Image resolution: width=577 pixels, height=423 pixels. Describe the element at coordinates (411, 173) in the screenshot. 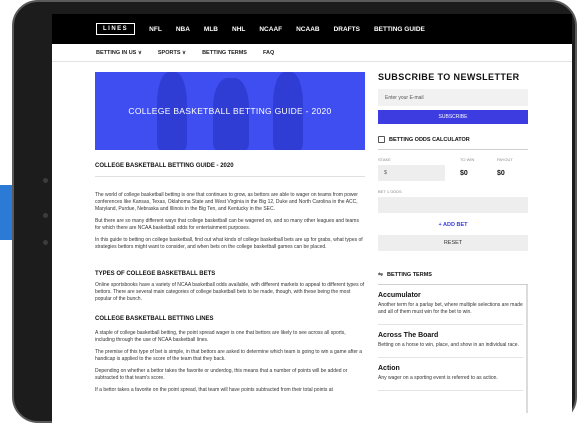

I see `stake-input: $` at that location.